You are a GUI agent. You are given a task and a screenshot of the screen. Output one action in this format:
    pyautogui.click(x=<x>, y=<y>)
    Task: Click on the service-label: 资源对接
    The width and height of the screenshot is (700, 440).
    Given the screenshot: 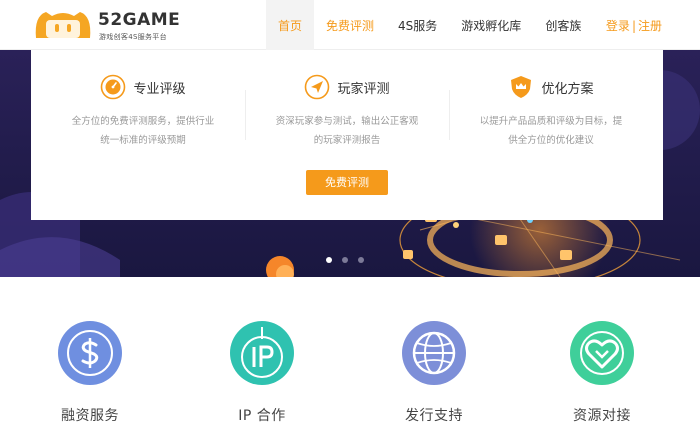 What is the action you would take?
    pyautogui.click(x=602, y=416)
    